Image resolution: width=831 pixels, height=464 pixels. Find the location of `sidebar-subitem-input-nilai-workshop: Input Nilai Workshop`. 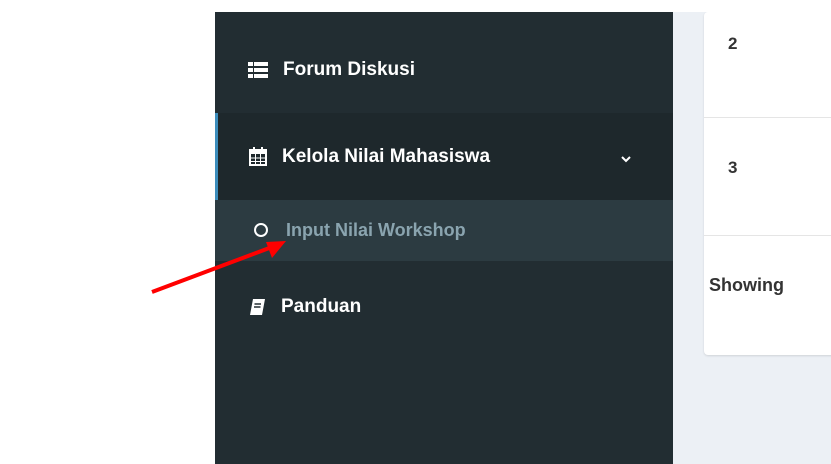

sidebar-subitem-input-nilai-workshop: Input Nilai Workshop is located at coordinates (444, 230).